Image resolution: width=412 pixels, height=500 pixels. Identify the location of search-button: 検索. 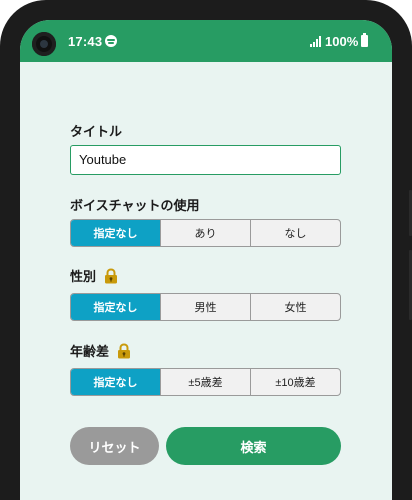
(253, 446).